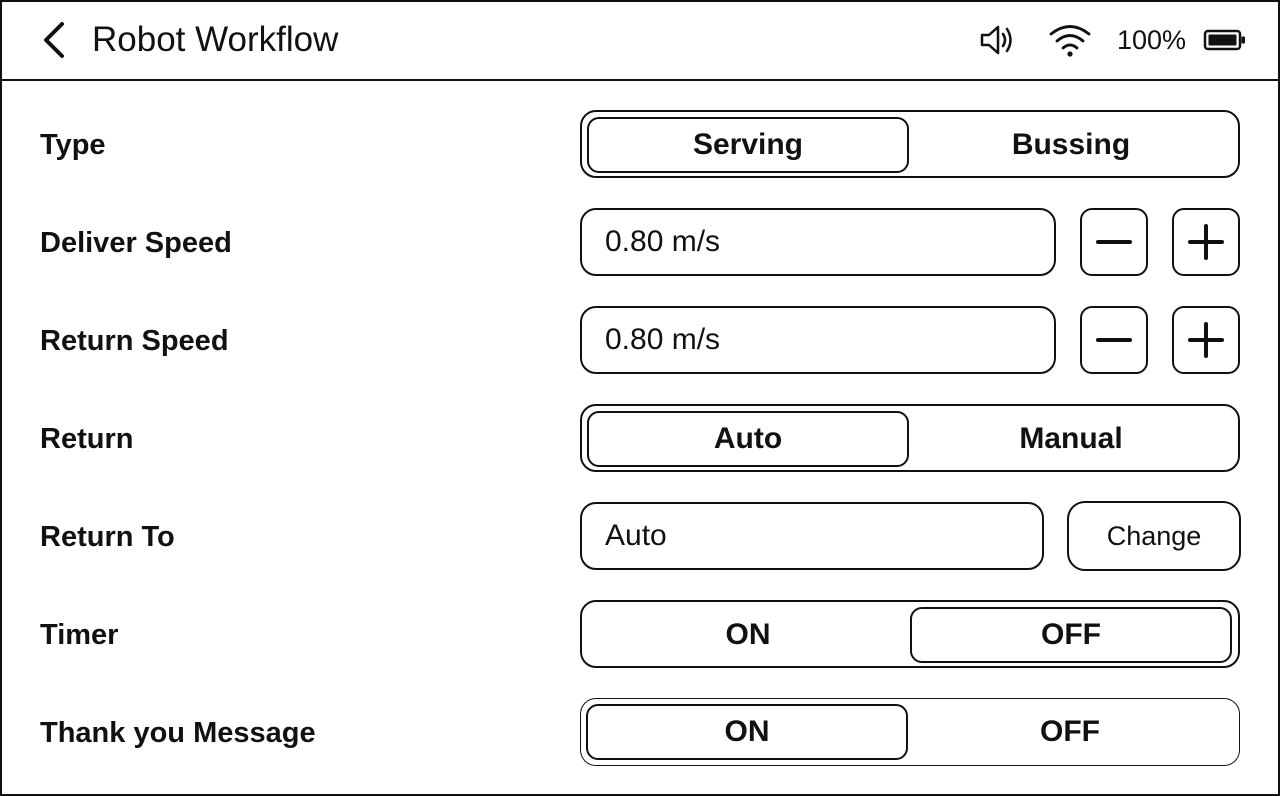 The image size is (1280, 796). Describe the element at coordinates (1071, 439) in the screenshot. I see `return-option-manual: Manual` at that location.